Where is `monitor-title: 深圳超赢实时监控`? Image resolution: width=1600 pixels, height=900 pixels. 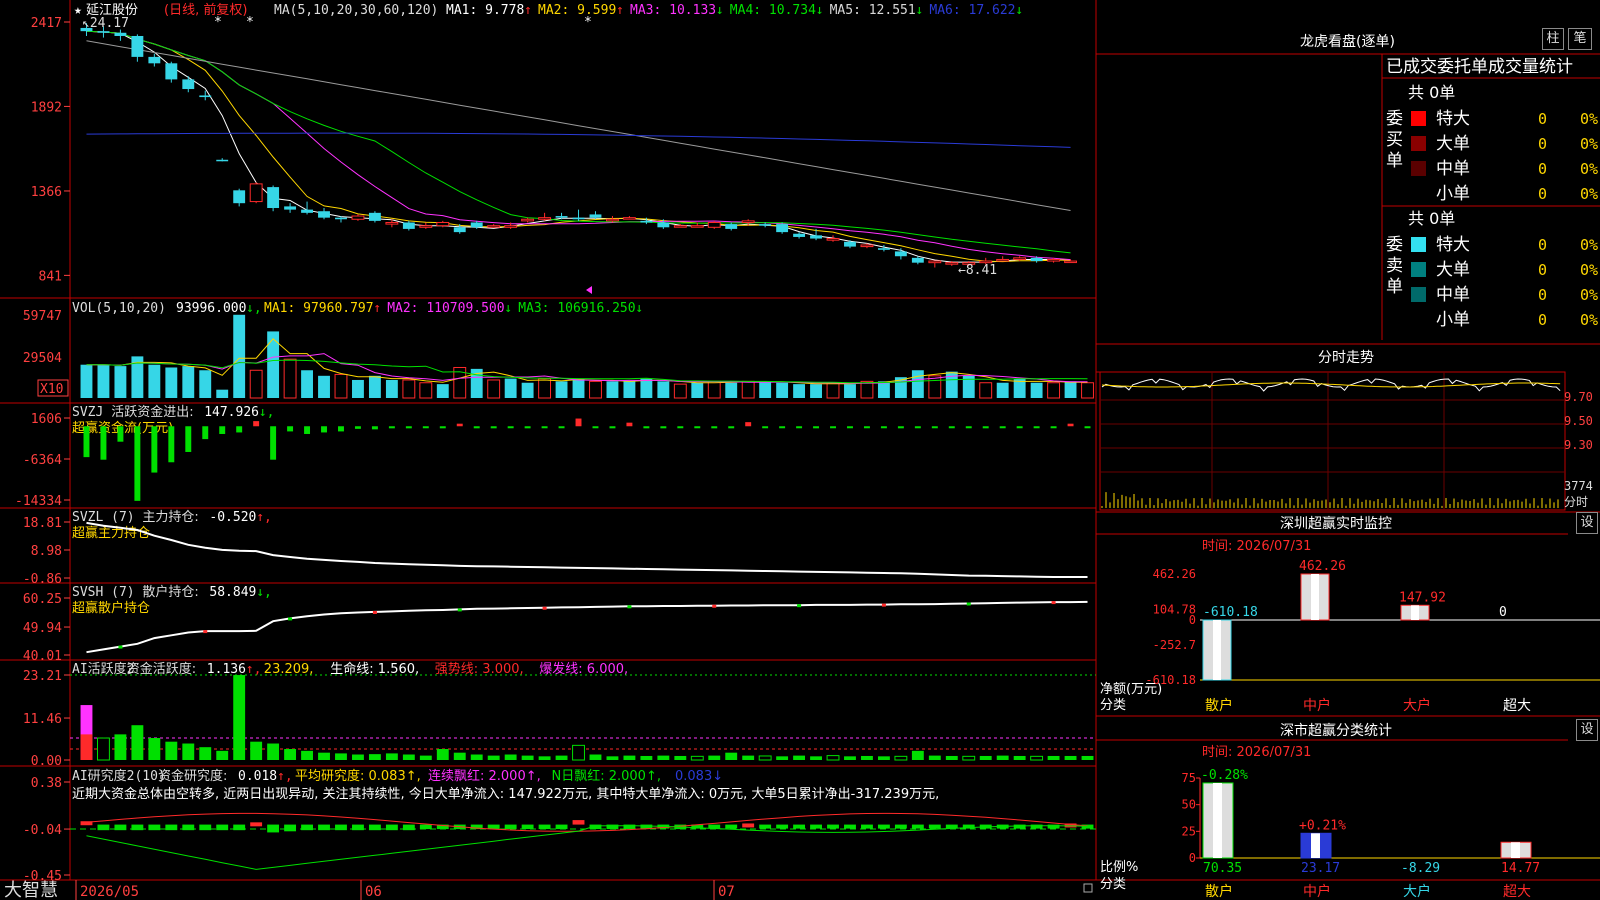 monitor-title: 深圳超赢实时监控 is located at coordinates (1336, 523).